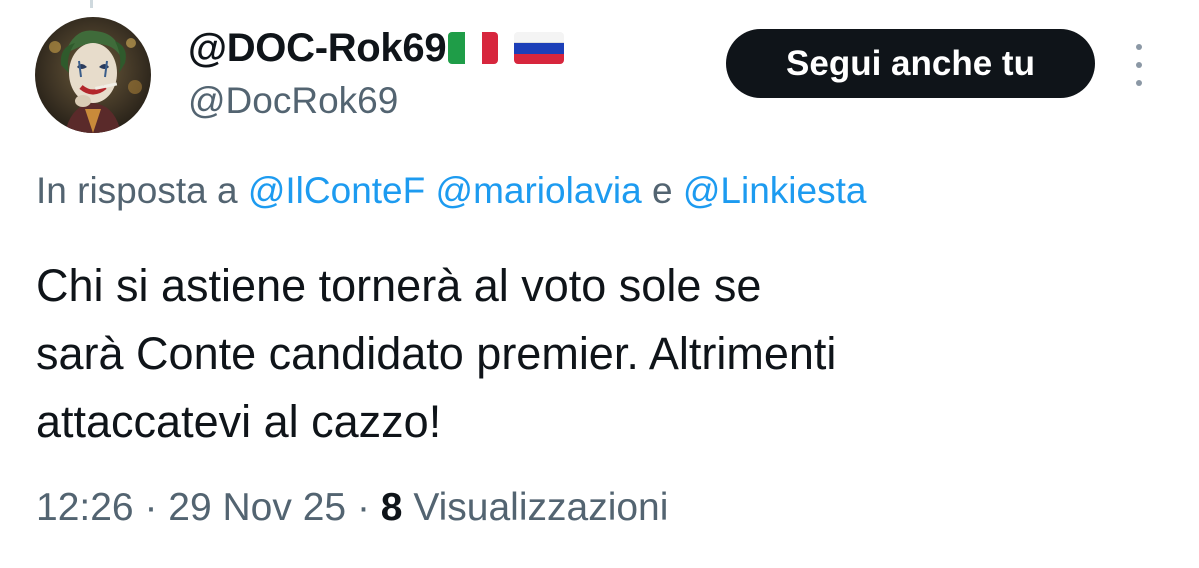  Describe the element at coordinates (436, 353) in the screenshot. I see `tweet-text-line: sarà Conte candidato premier. Altrimenti` at that location.